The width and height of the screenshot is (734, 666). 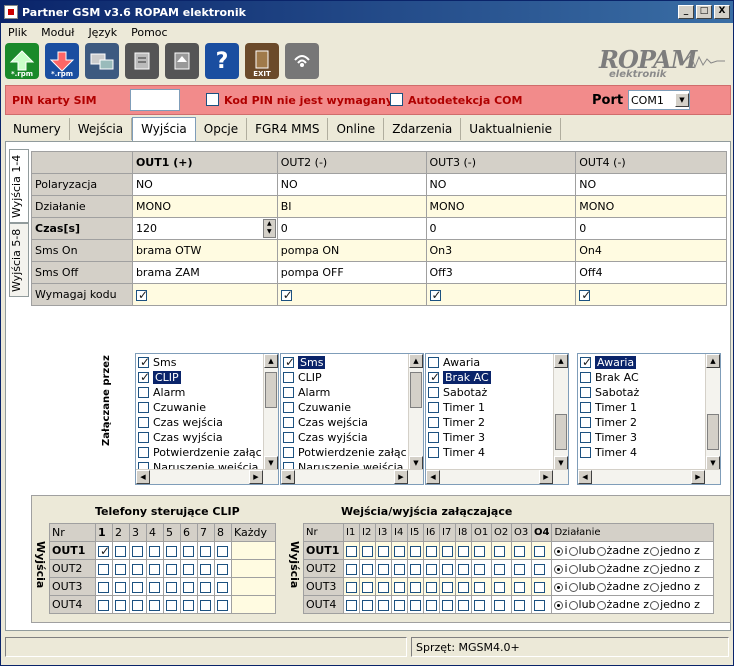 What do you see at coordinates (142, 61) in the screenshot?
I see `module-read-icon` at bounding box center [142, 61].